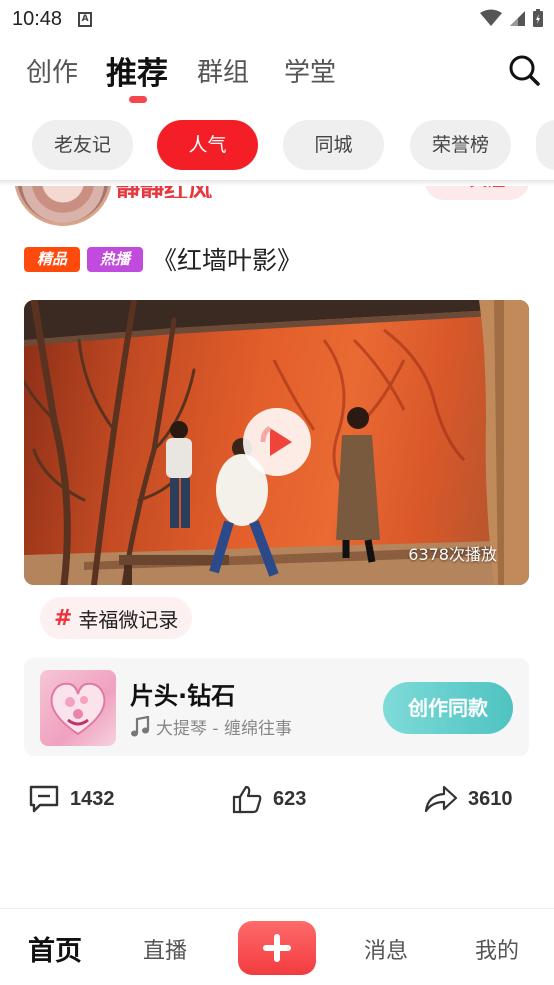 The image size is (554, 985). Describe the element at coordinates (277, 146) in the screenshot. I see `category-chip-row: 老友记 人气 同城 荣誉榜` at that location.